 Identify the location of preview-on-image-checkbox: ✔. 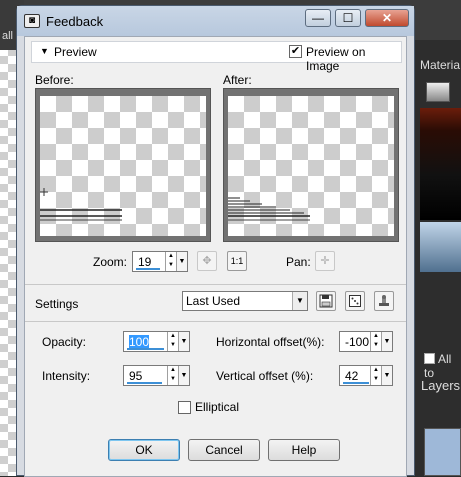
(295, 51).